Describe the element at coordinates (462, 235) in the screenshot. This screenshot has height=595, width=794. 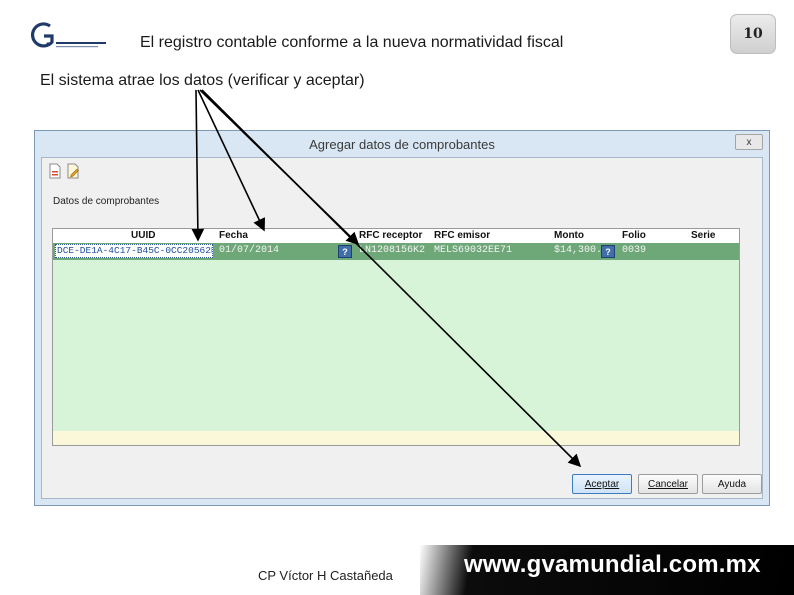
I see `column-header-rfc-emisor: RFC emisor` at that location.